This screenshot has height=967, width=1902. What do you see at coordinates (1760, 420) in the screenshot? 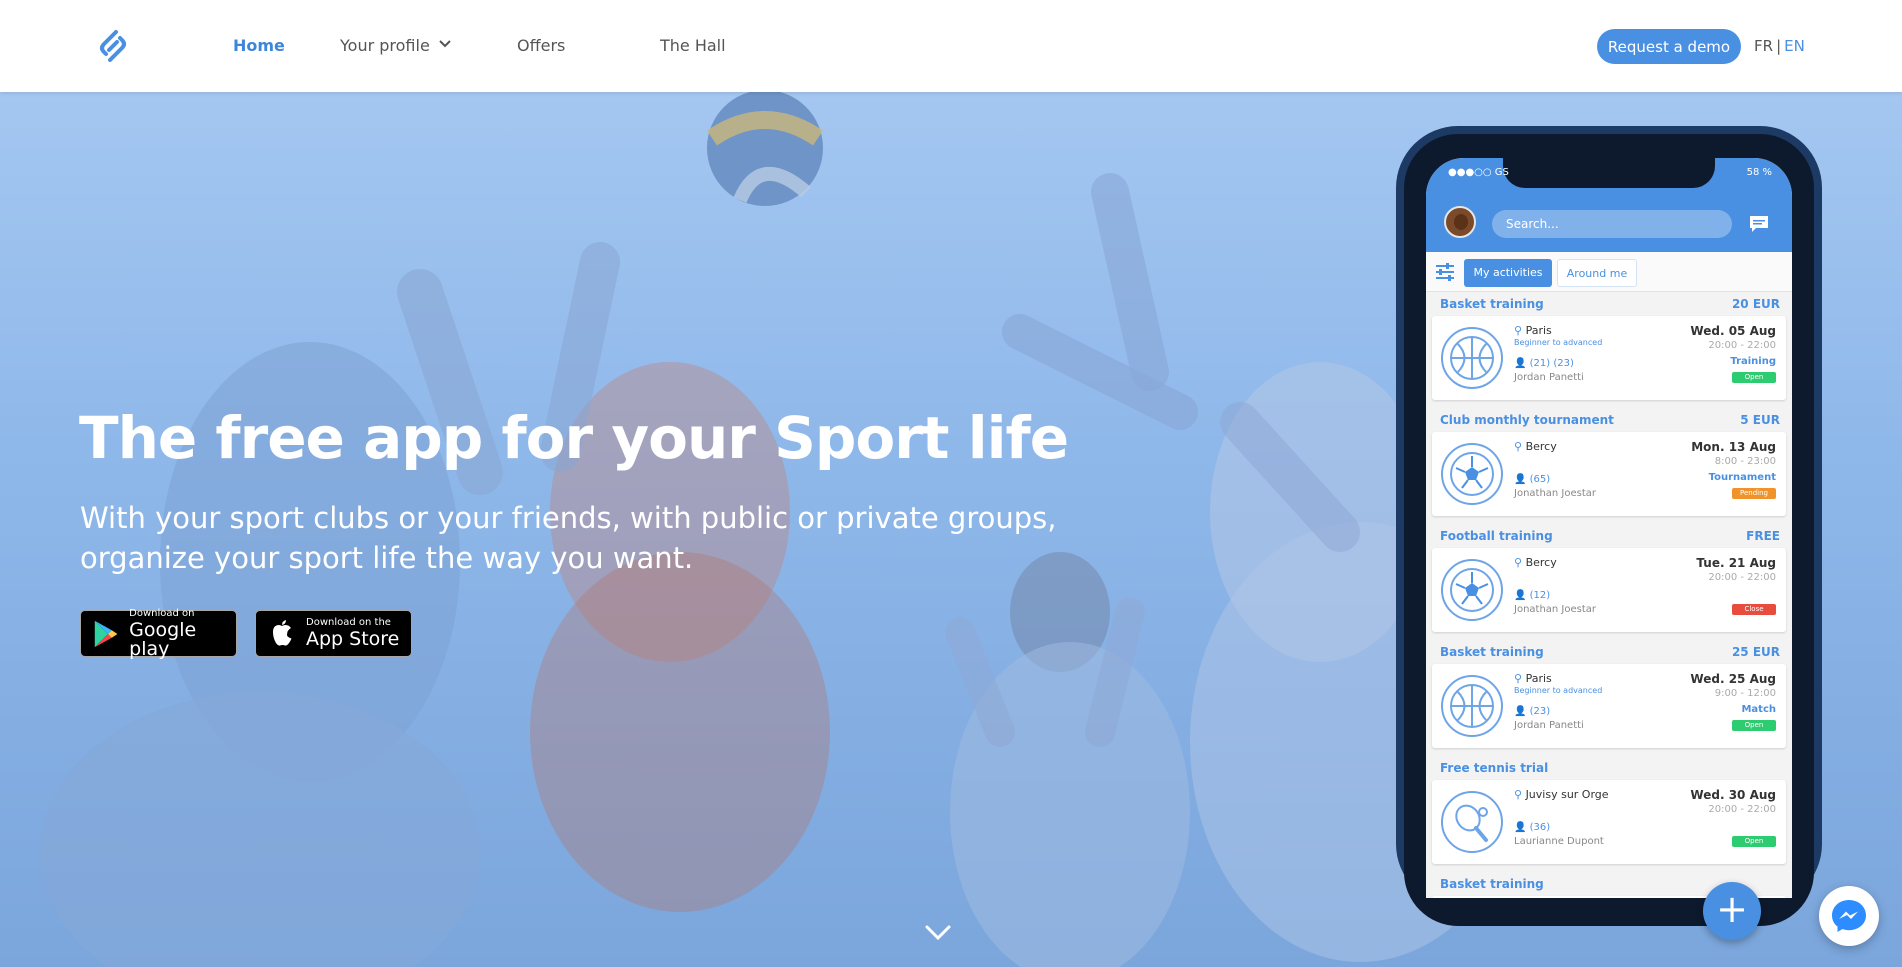
I see `activity-price: 5 EUR` at bounding box center [1760, 420].